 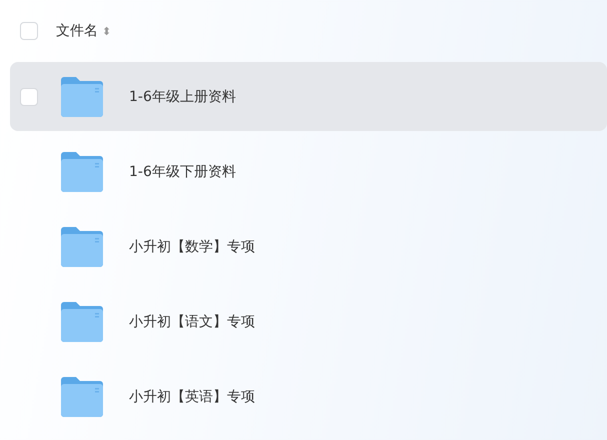 I want to click on folder-name: 1-6年级下册资料, so click(x=182, y=171).